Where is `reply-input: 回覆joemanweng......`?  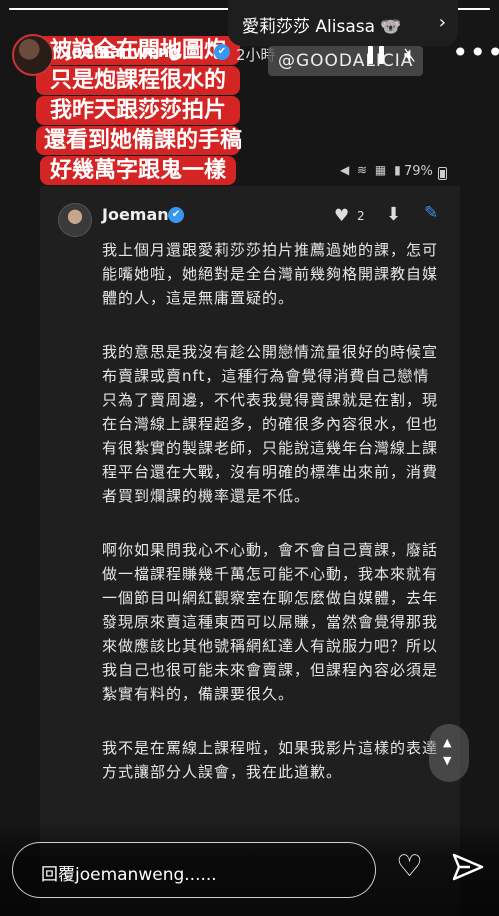 reply-input: 回覆joemanweng...... is located at coordinates (194, 870).